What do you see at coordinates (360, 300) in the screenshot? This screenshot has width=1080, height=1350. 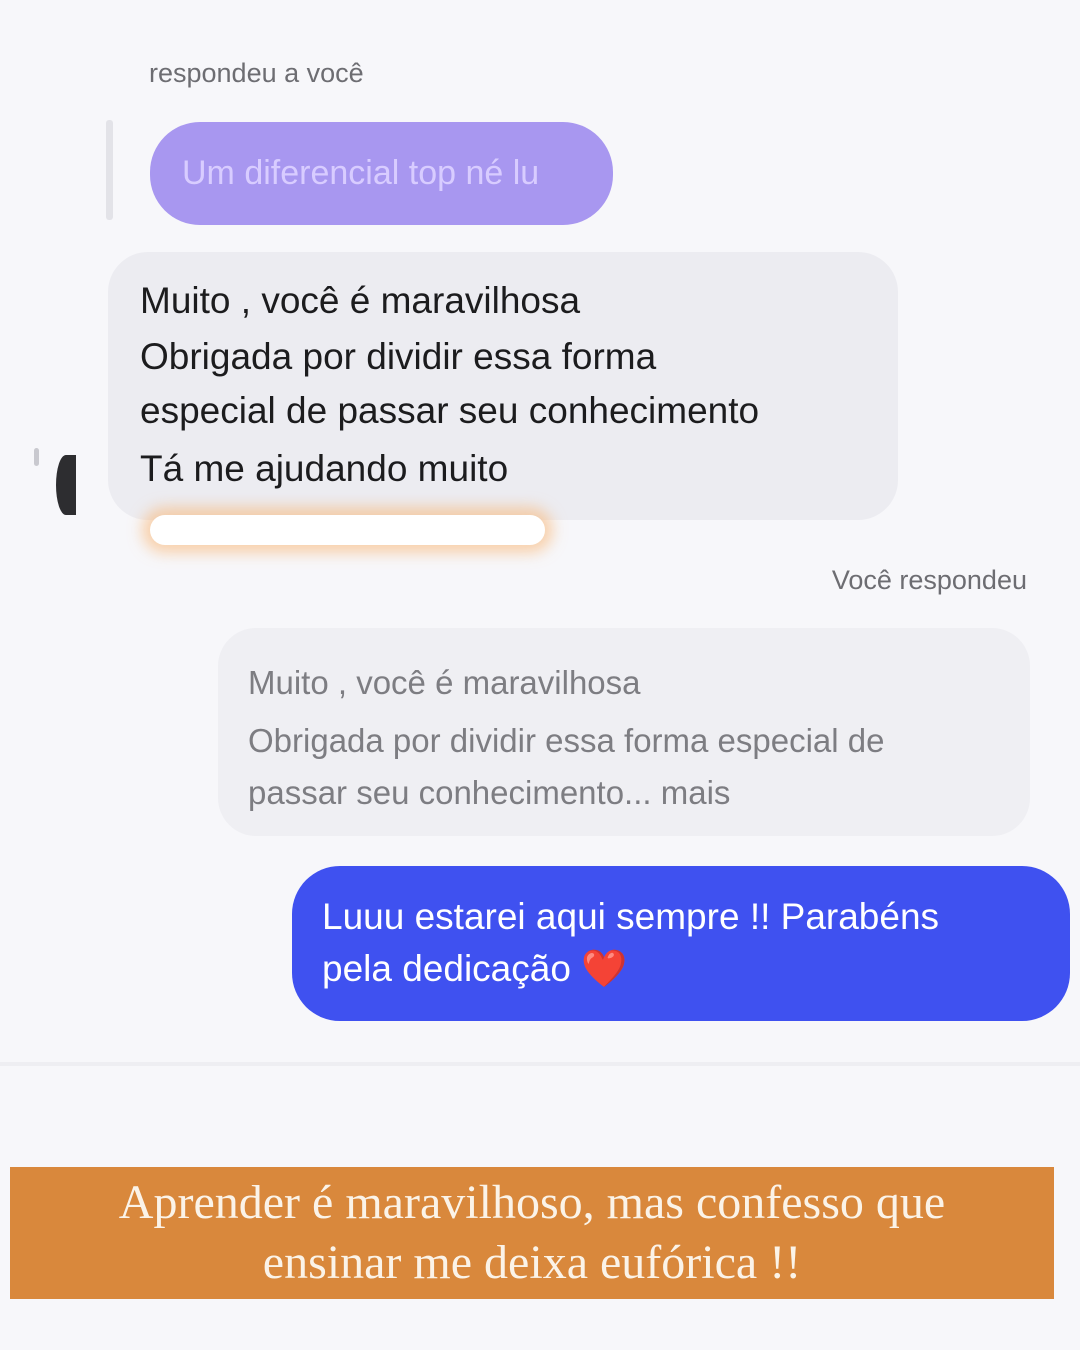 I see `incoming-line-1: Muito , você é maravilhosa` at bounding box center [360, 300].